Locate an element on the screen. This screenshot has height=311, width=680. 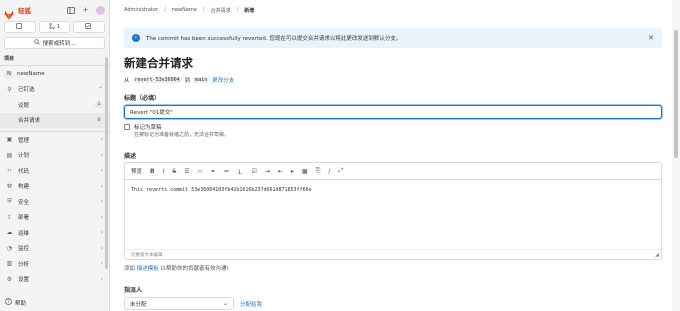
fullscreen-icon: ⤢ is located at coordinates (340, 171).